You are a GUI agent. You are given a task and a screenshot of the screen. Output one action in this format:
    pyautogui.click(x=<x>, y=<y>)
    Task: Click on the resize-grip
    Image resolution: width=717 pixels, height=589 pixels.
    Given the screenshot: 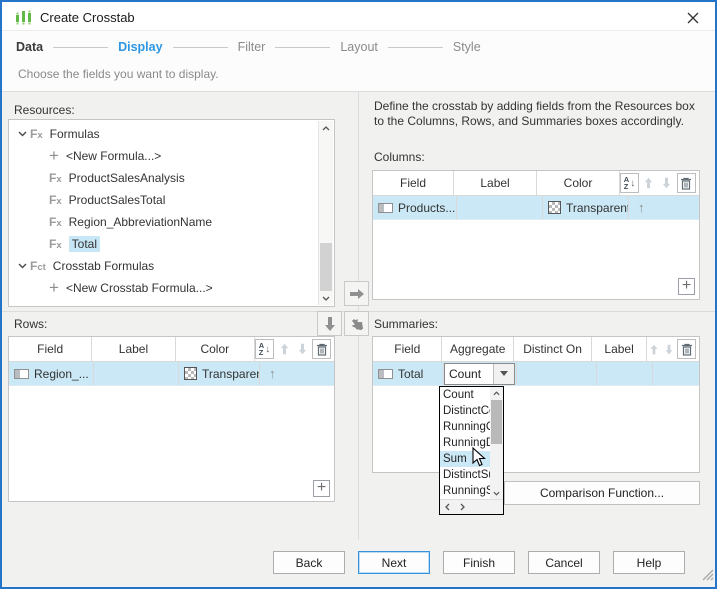 What is the action you would take?
    pyautogui.click(x=707, y=577)
    